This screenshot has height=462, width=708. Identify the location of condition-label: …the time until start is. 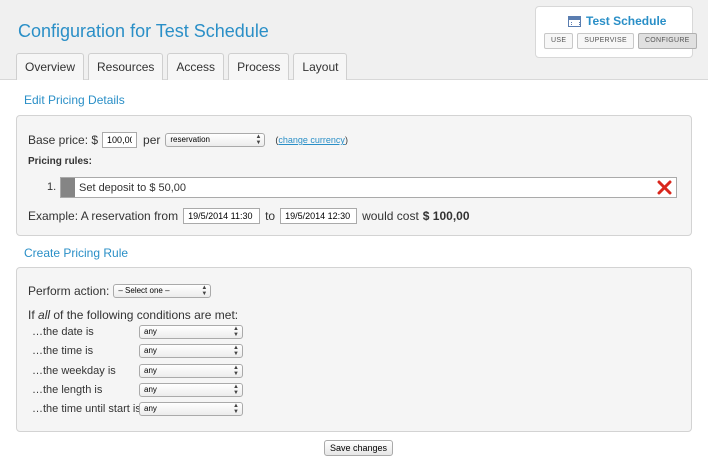
(86, 409).